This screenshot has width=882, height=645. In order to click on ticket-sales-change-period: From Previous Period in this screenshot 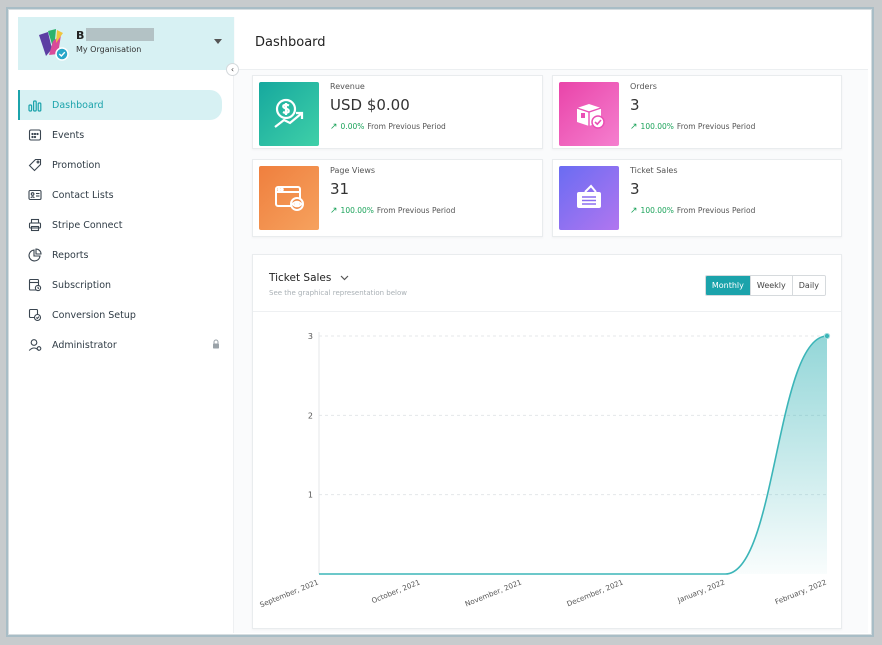, I will do `click(716, 210)`.